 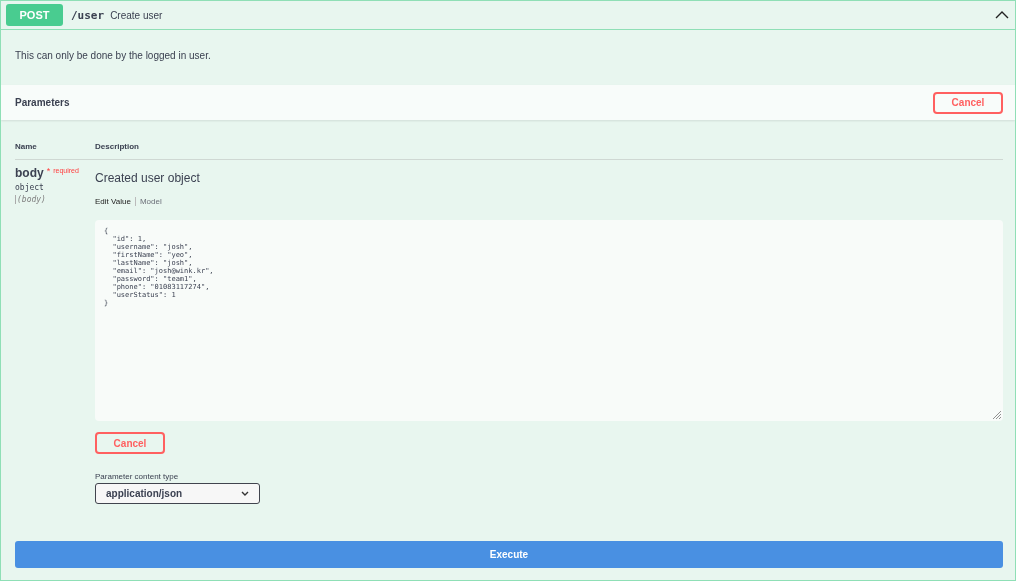 I want to click on content-type-label: Parameter content type, so click(x=137, y=476).